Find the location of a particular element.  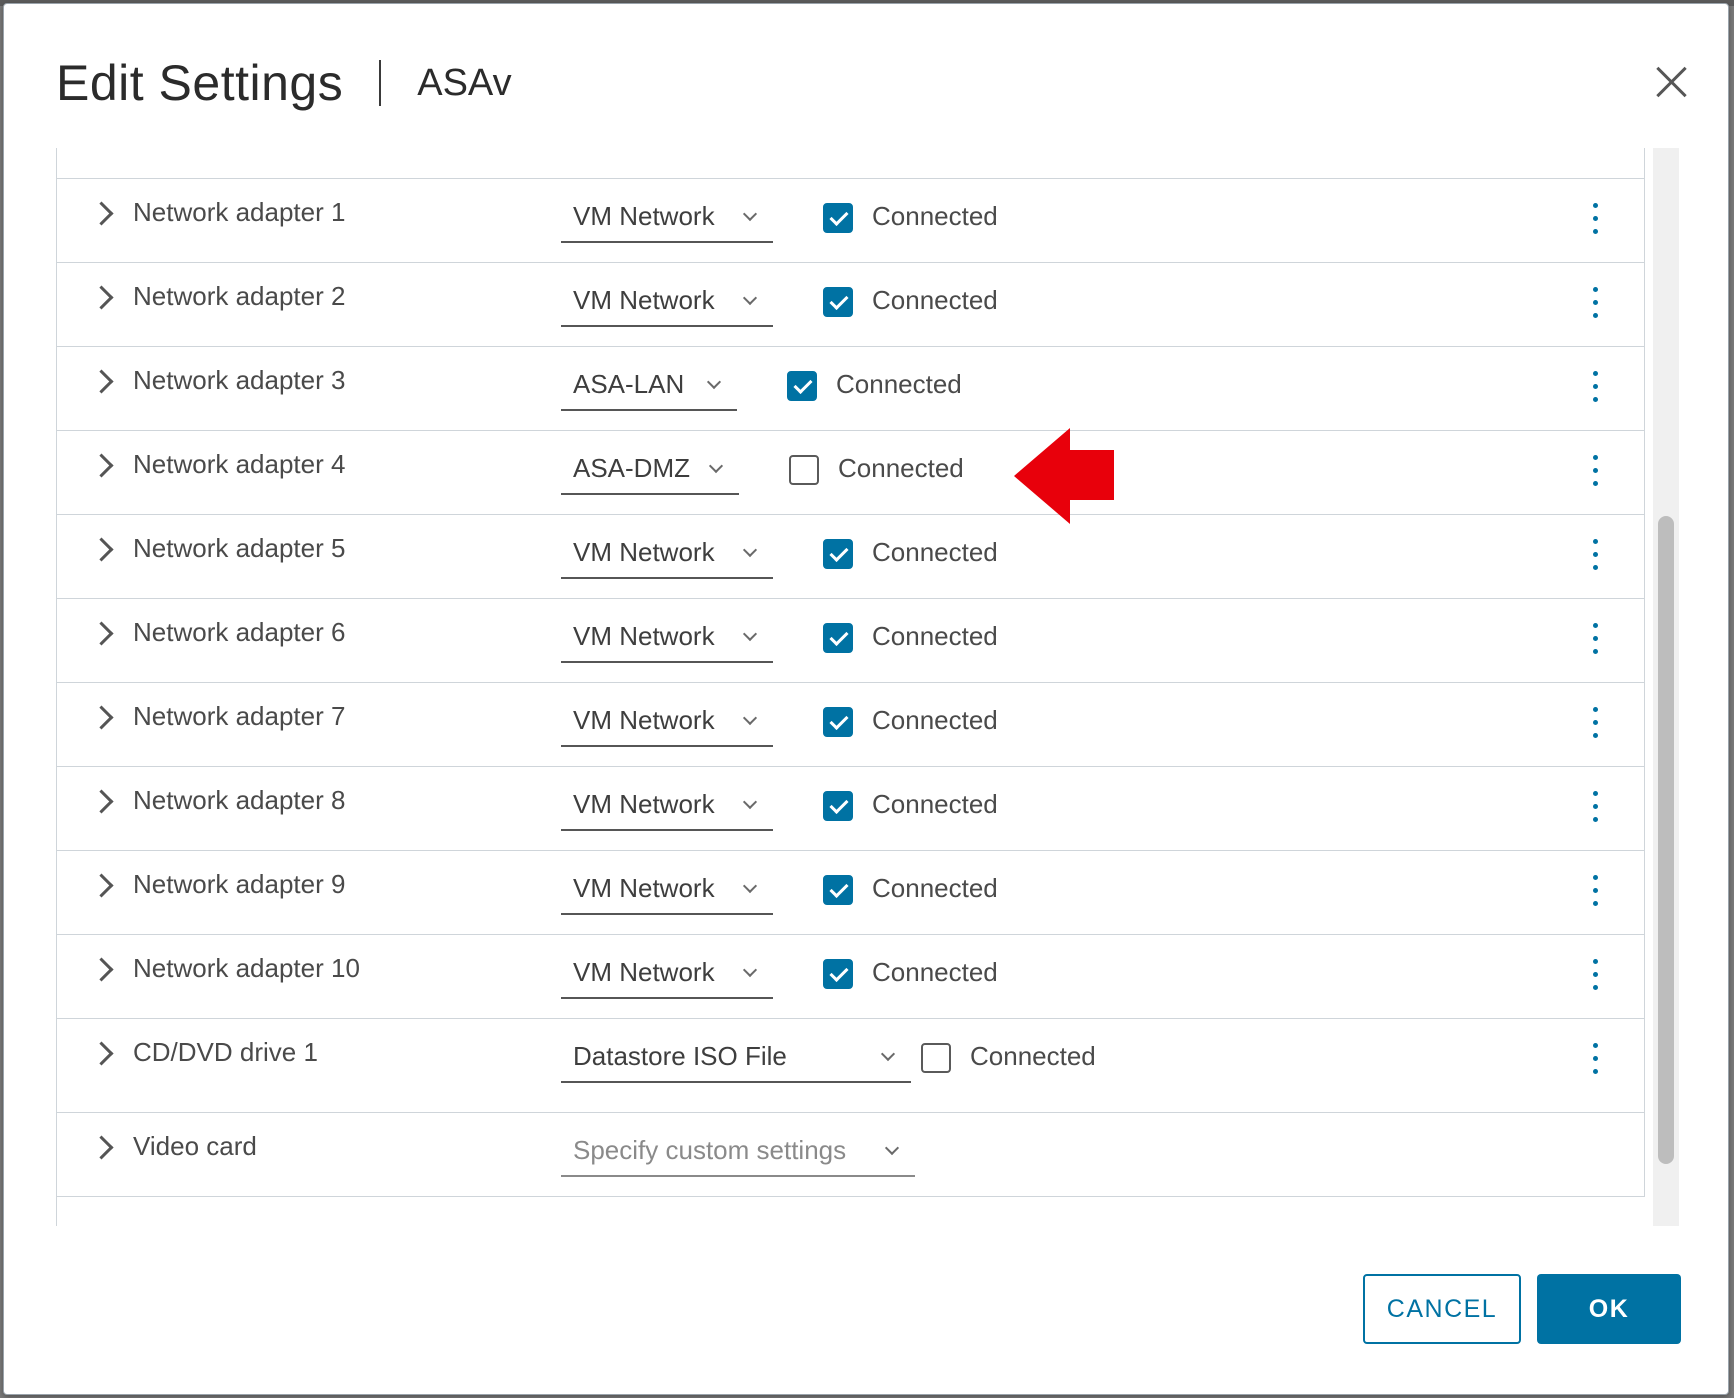

row-label: Network adapter 10 is located at coordinates (246, 968).